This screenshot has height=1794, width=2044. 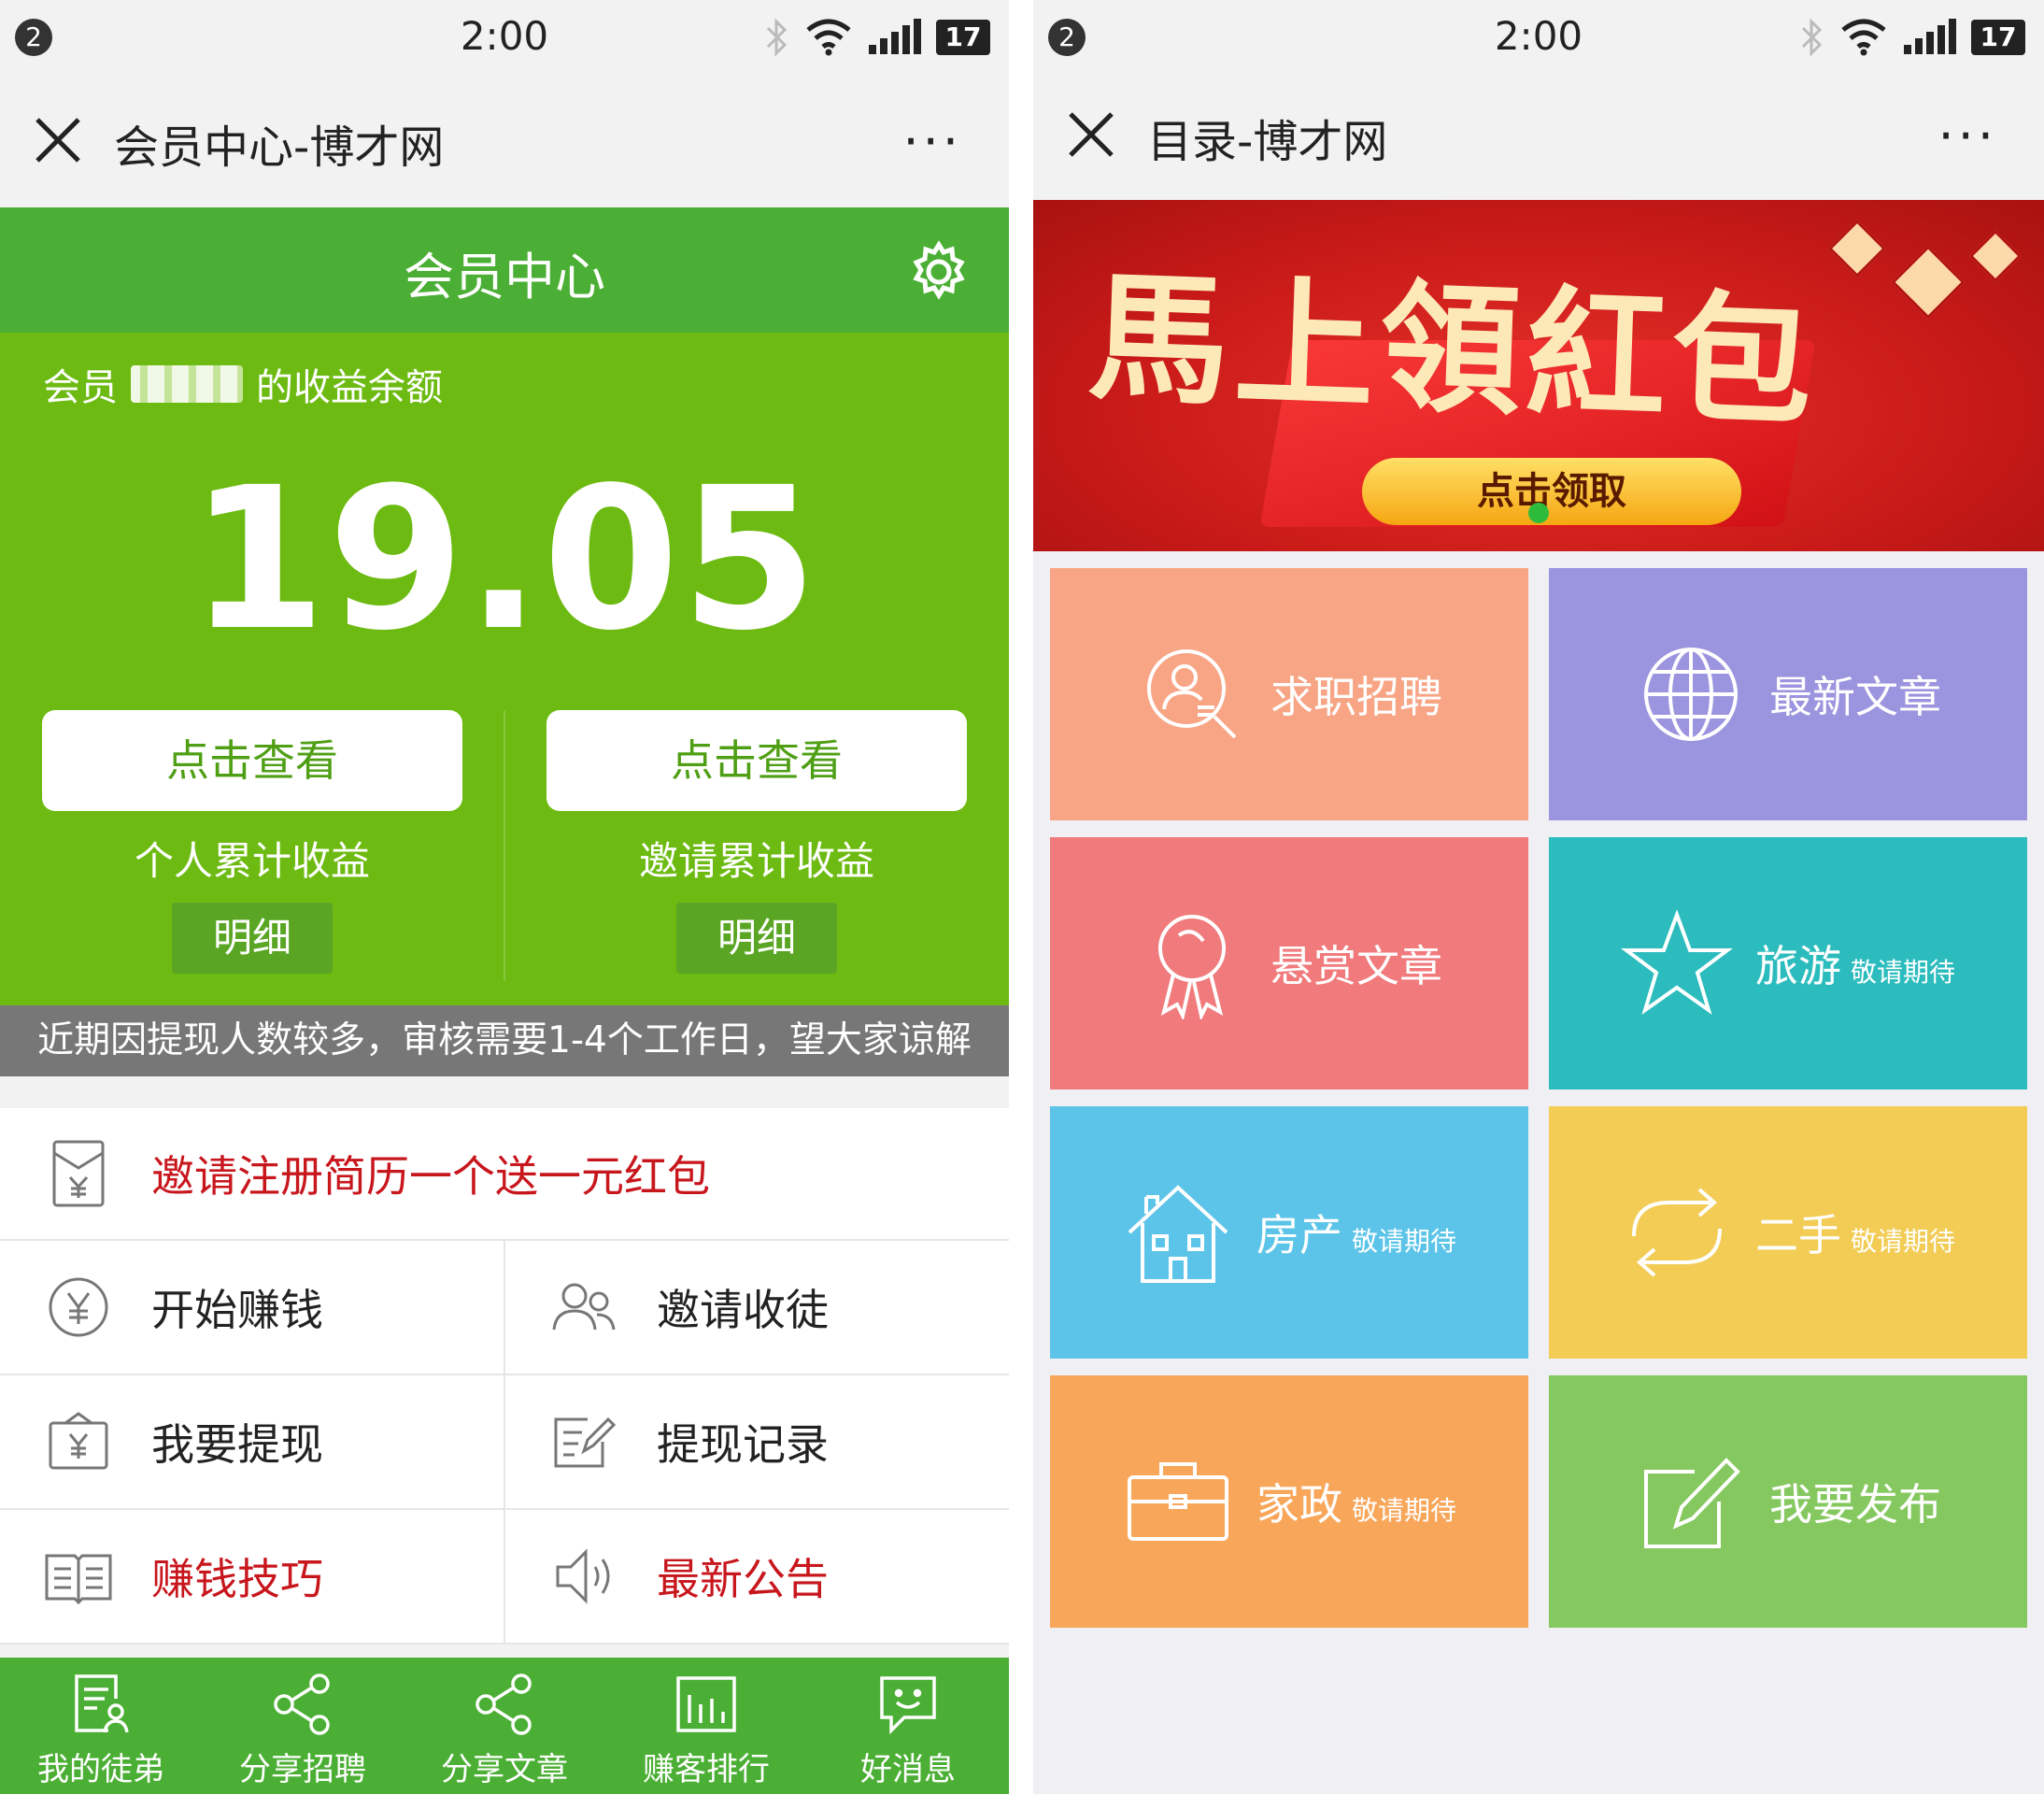 I want to click on invite-apprentice-item: 邀请收徒, so click(x=757, y=1307).